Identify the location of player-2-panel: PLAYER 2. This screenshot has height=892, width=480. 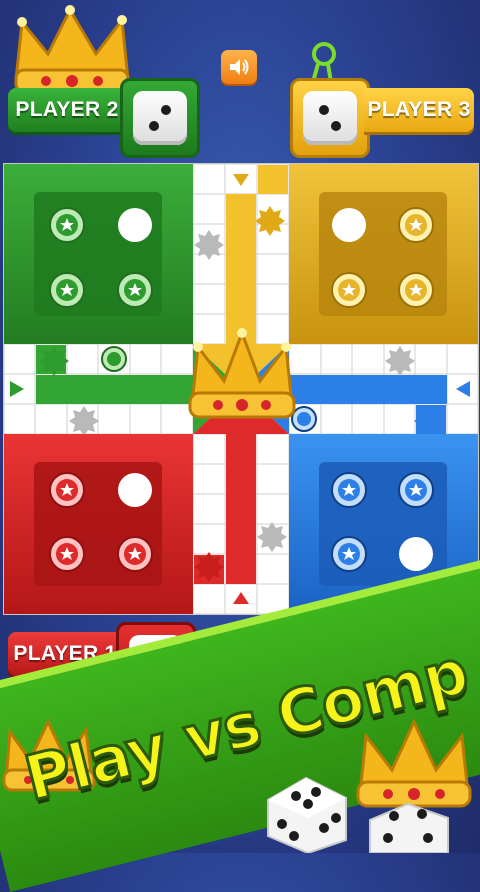
(104, 118).